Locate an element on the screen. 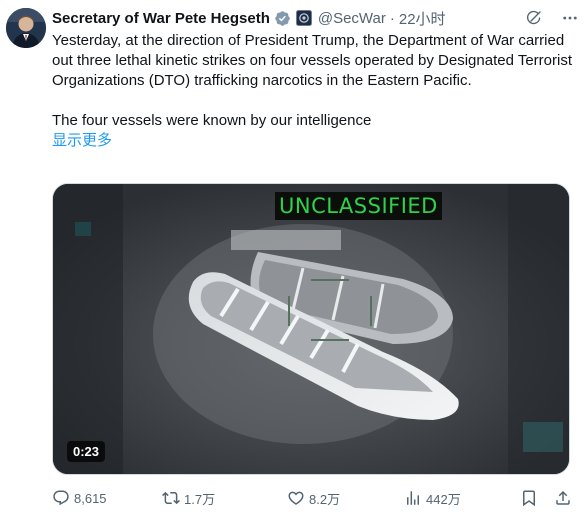 The height and width of the screenshot is (514, 588). retweet-icon is located at coordinates (171, 498).